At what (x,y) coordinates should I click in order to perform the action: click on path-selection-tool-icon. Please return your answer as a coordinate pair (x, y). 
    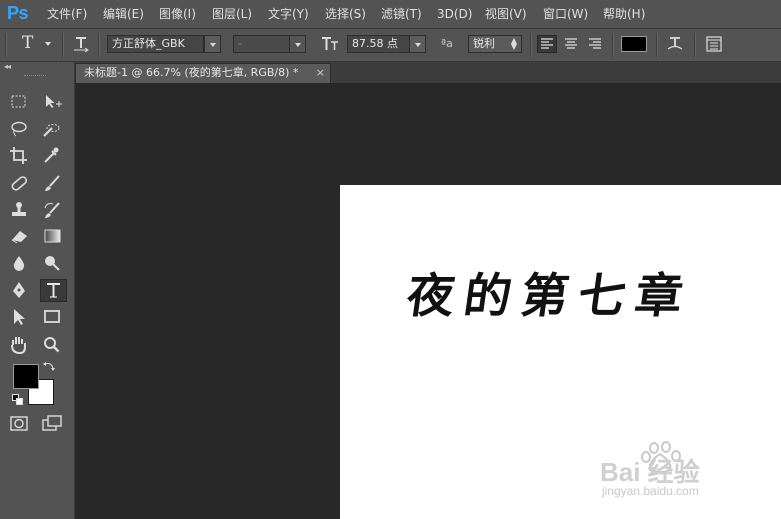
    Looking at the image, I should click on (19, 317).